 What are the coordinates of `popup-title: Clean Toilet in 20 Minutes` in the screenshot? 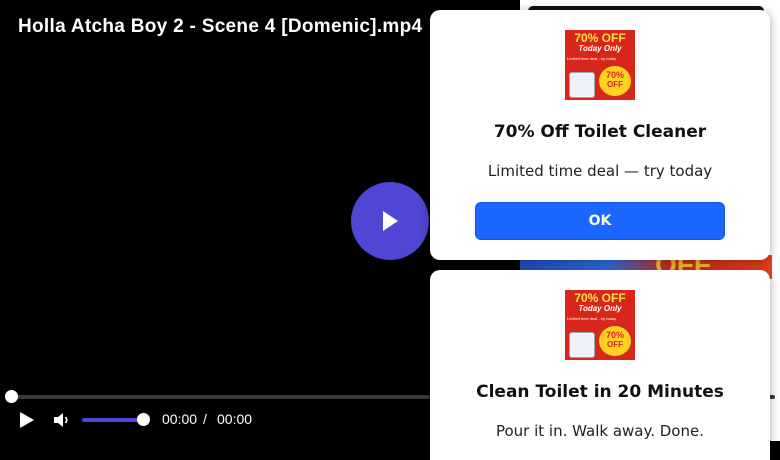 It's located at (600, 392).